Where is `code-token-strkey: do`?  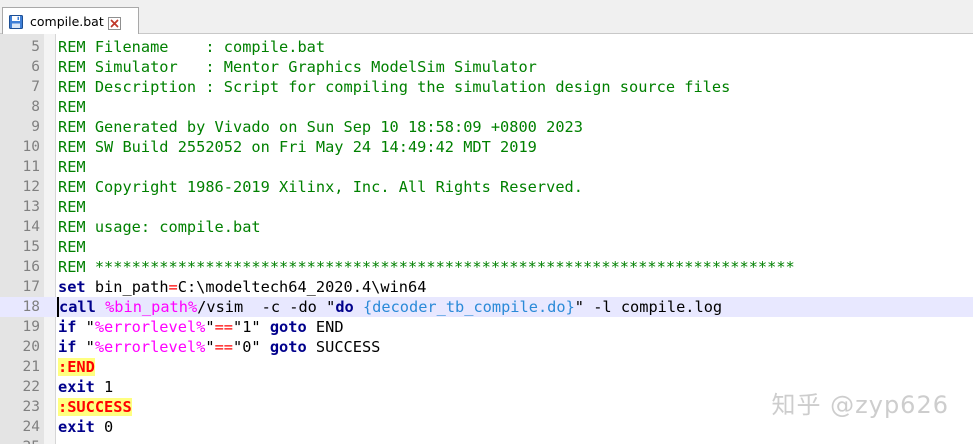
code-token-strkey: do is located at coordinates (344, 307).